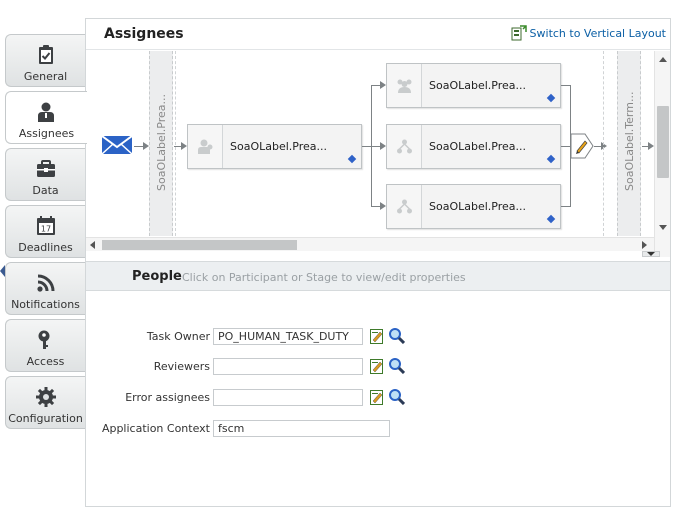  What do you see at coordinates (288, 366) in the screenshot?
I see `reviewers-field` at bounding box center [288, 366].